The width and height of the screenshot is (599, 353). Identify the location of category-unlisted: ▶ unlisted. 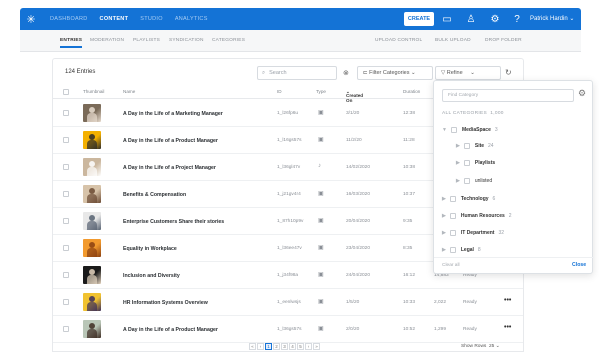
(476, 181).